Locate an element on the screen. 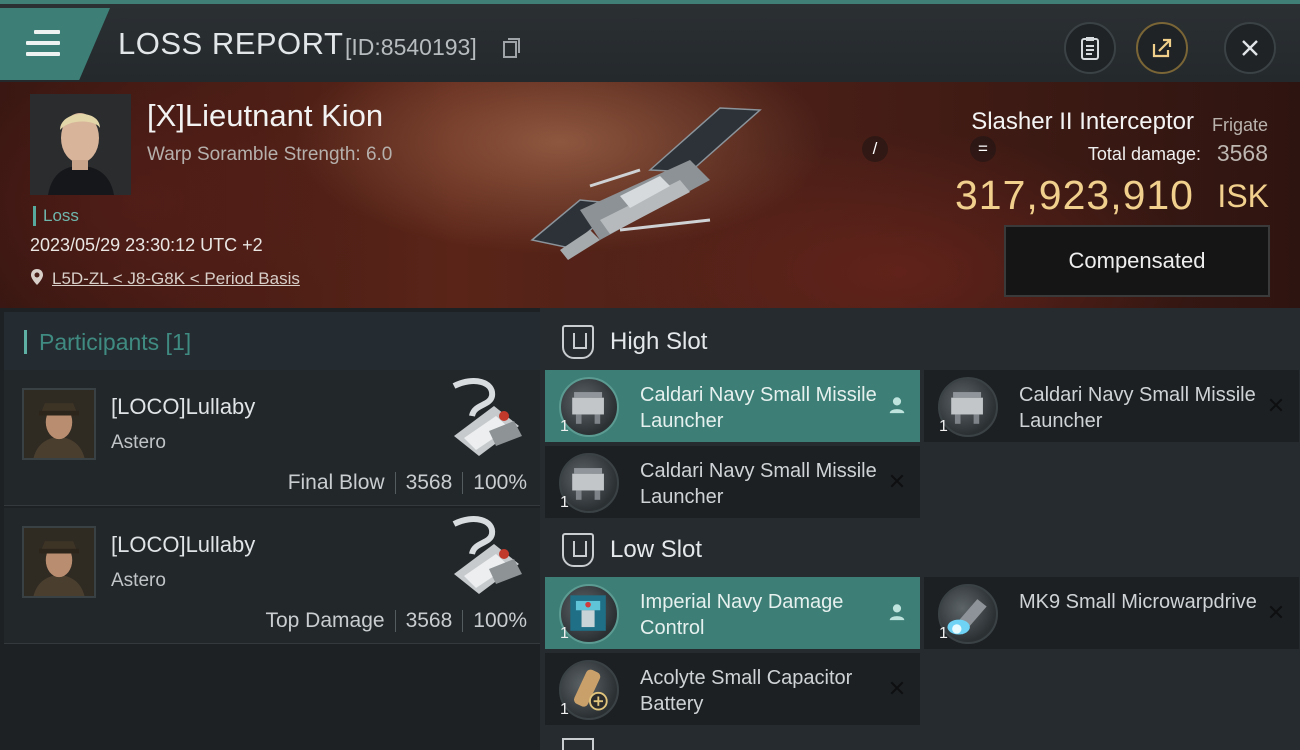 The image size is (1300, 750). share-icon is located at coordinates (1162, 48).